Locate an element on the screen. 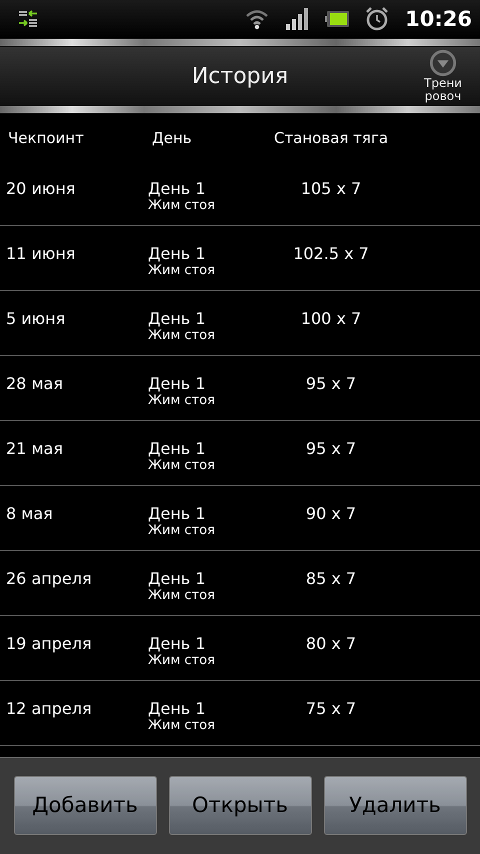 The height and width of the screenshot is (854, 480). action-button: Удалить is located at coordinates (395, 805).